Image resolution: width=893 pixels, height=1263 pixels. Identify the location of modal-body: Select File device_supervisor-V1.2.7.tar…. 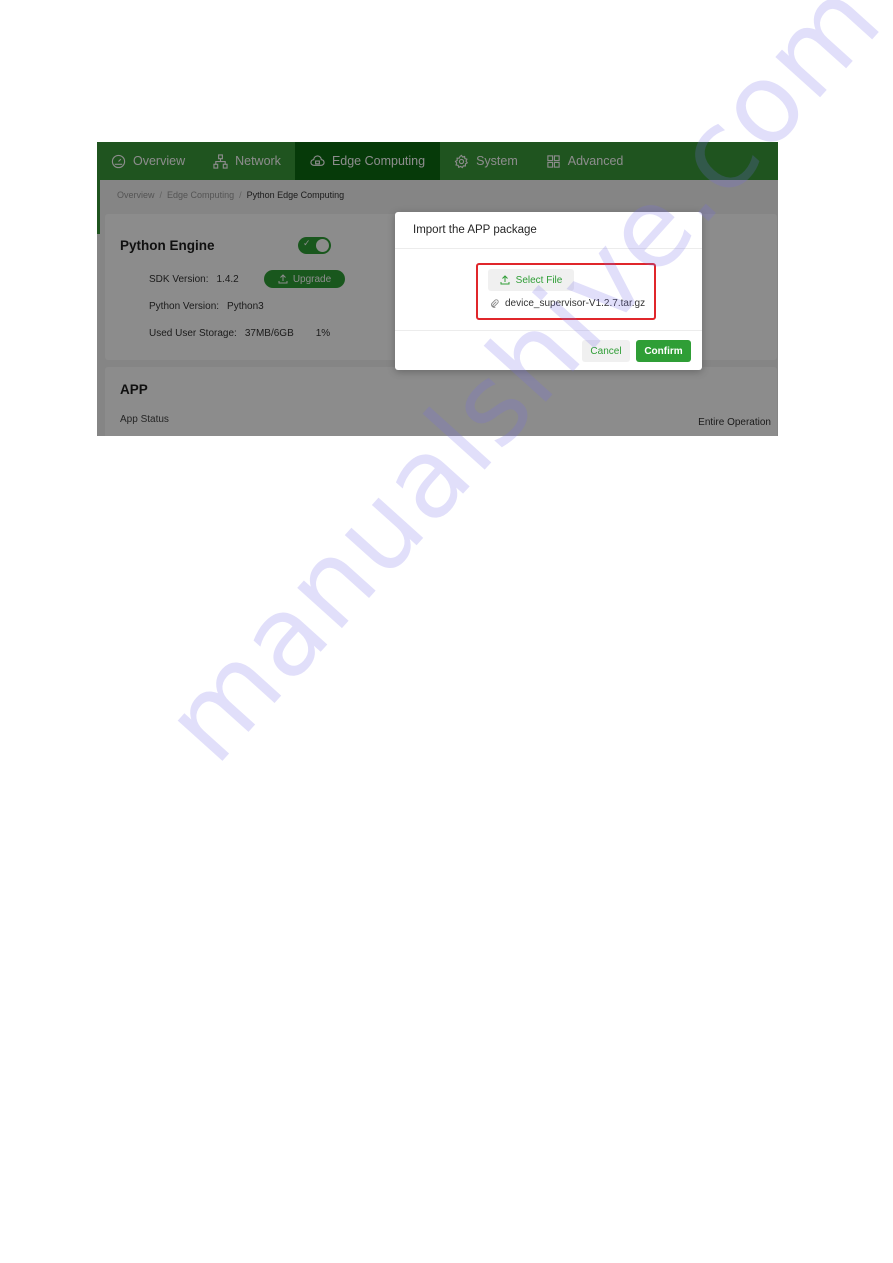
(548, 290).